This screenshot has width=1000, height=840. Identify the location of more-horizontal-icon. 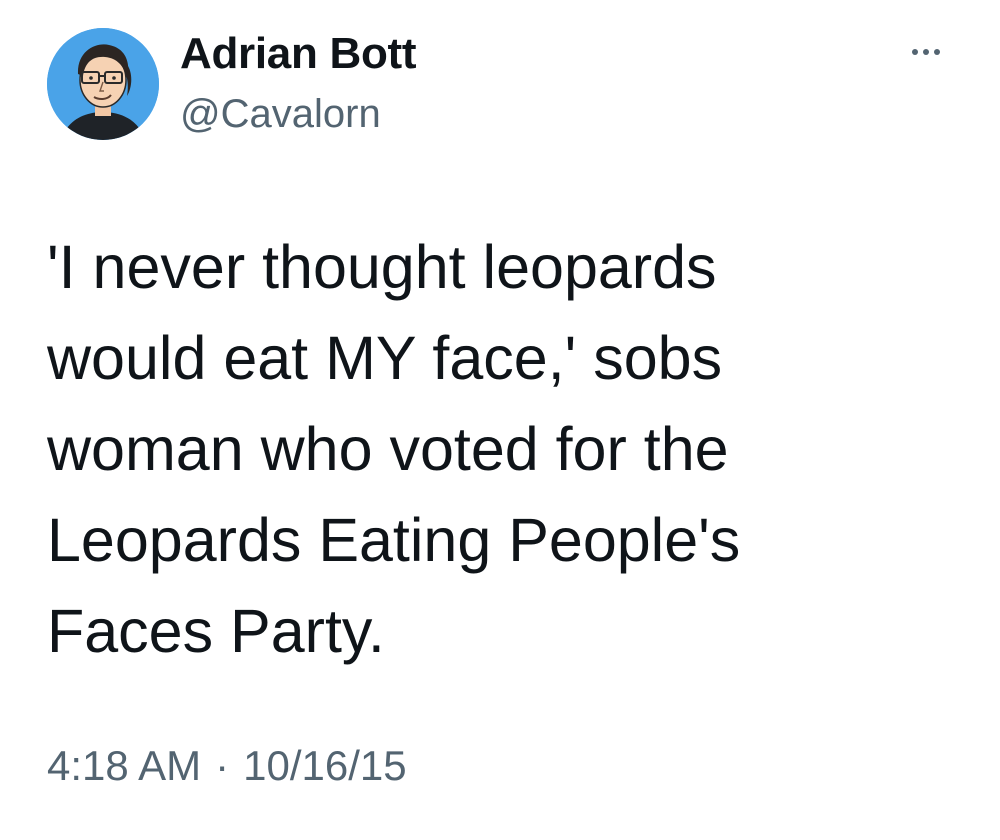
(915, 52).